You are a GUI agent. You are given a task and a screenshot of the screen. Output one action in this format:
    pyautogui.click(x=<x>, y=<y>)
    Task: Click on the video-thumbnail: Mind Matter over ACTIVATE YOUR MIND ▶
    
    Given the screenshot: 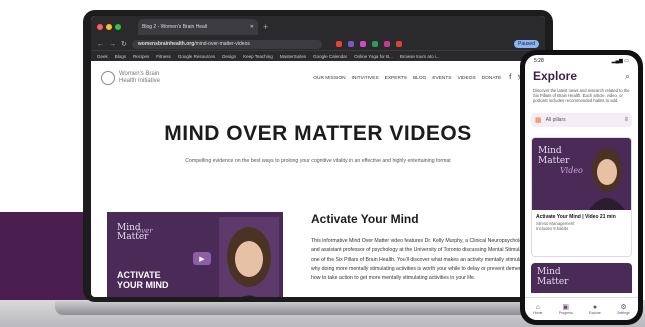 What is the action you would take?
    pyautogui.click(x=195, y=254)
    